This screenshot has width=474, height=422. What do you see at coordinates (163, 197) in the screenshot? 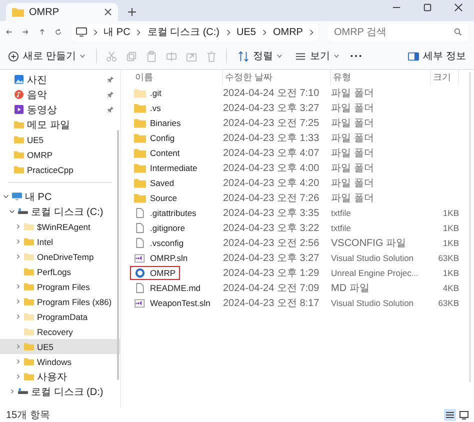
I see `file-name: Source` at bounding box center [163, 197].